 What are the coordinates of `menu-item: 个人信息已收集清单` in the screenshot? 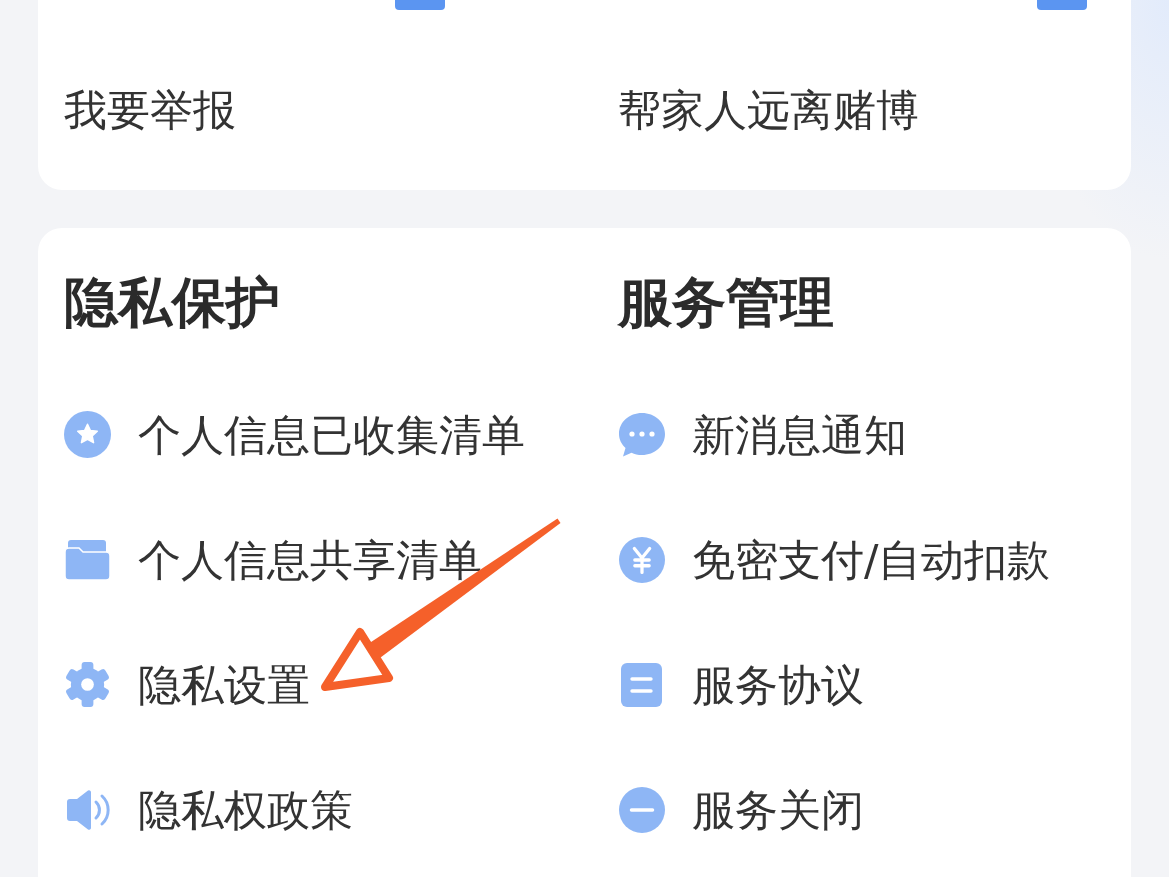 It's located at (294, 434).